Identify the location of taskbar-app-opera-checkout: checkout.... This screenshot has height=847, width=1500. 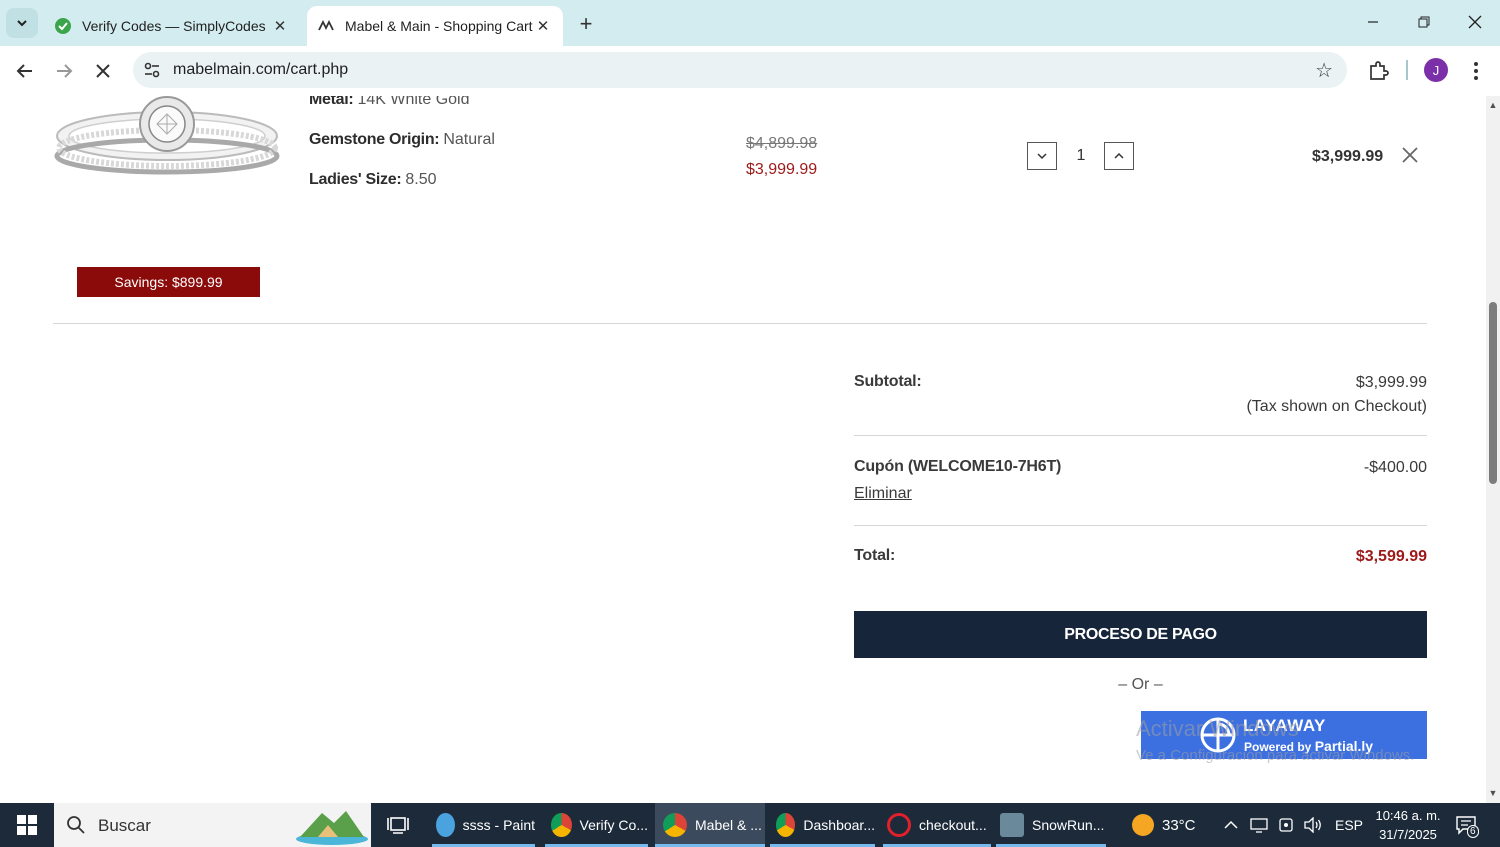
(937, 825).